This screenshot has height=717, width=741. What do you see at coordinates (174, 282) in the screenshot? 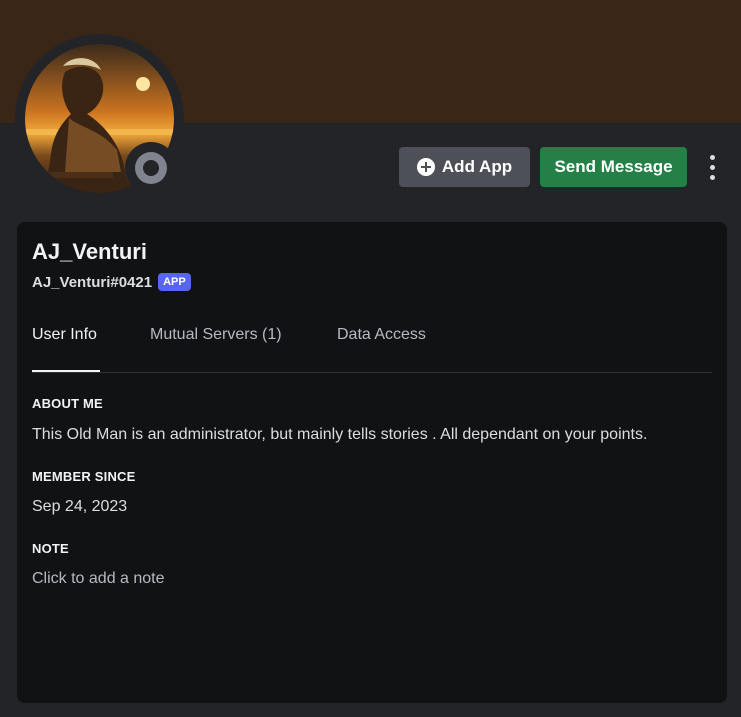
I see `app-badge: APP` at bounding box center [174, 282].